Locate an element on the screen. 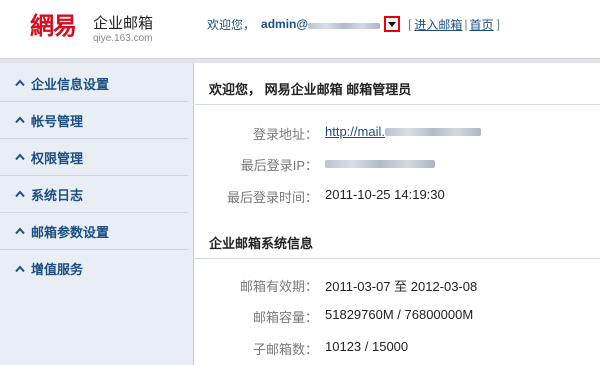 The height and width of the screenshot is (365, 600). sidebar-item-system-log: 系统日志 is located at coordinates (94, 194).